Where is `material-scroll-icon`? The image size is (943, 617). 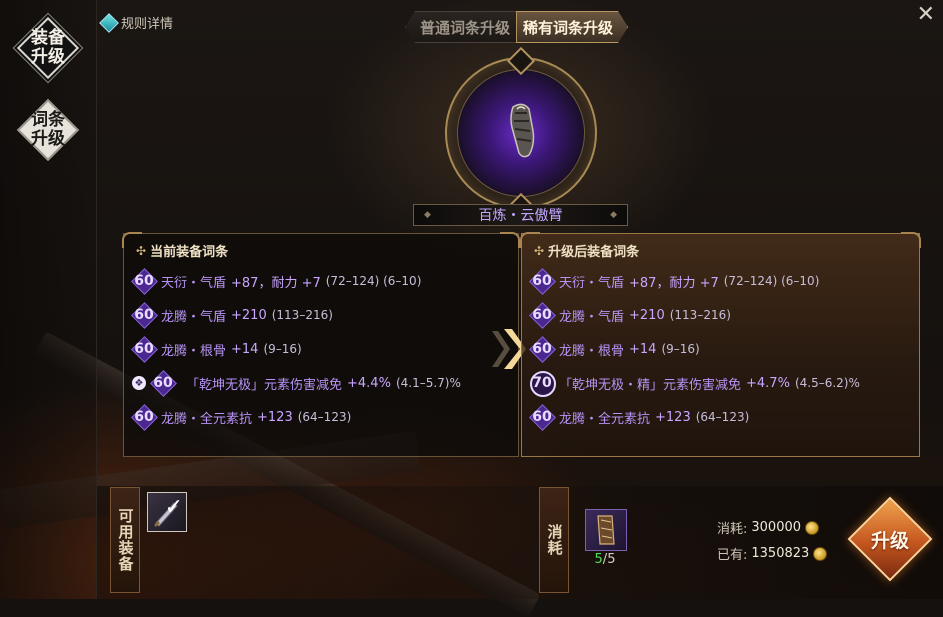 material-scroll-icon is located at coordinates (606, 530).